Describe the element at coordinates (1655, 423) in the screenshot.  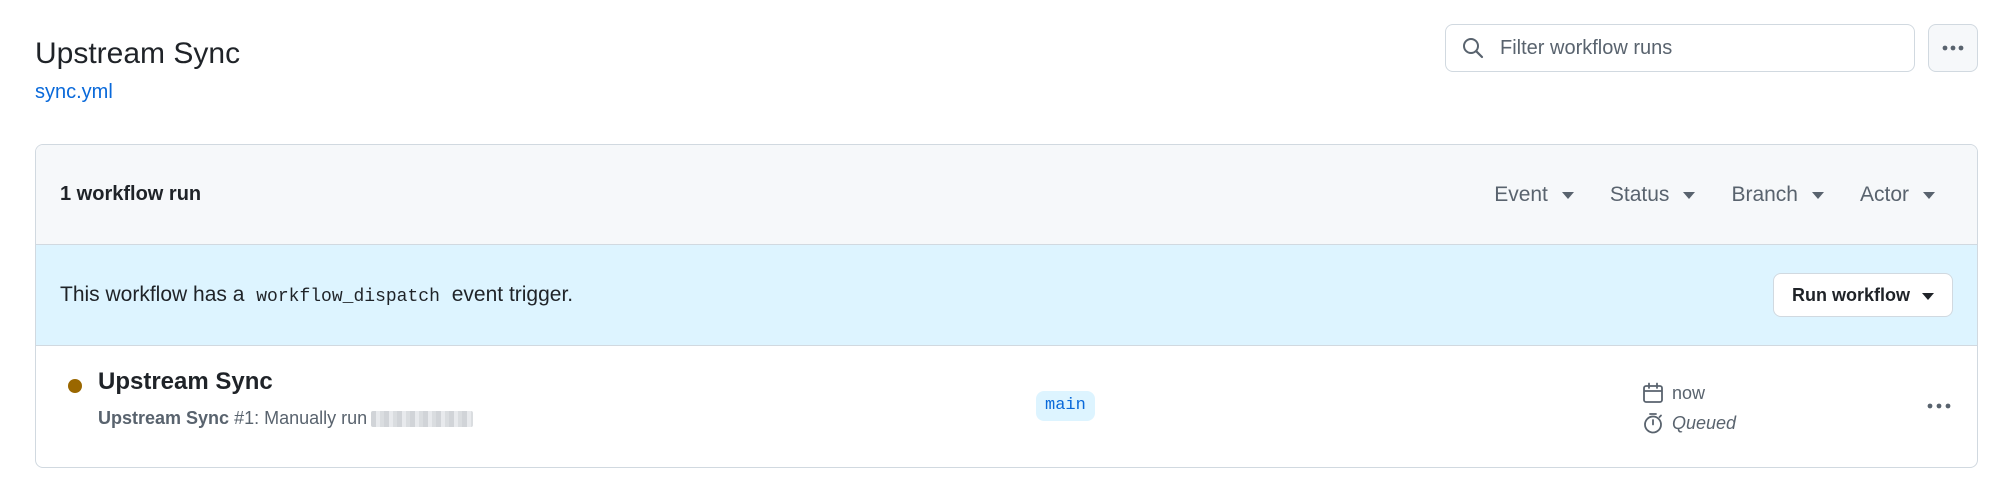
I see `stopwatch-icon` at that location.